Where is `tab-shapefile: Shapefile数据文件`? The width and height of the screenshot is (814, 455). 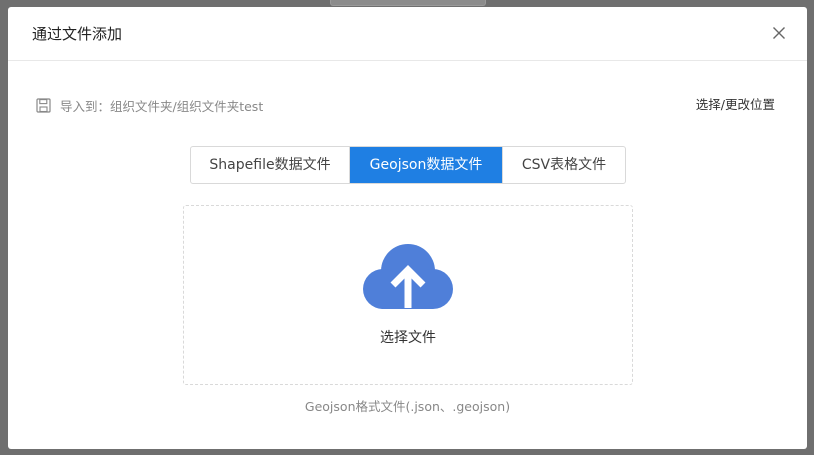 tab-shapefile: Shapefile数据文件 is located at coordinates (270, 165).